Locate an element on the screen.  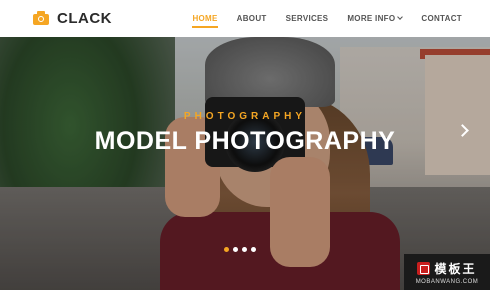
nav-item-home: HOME is located at coordinates (205, 18).